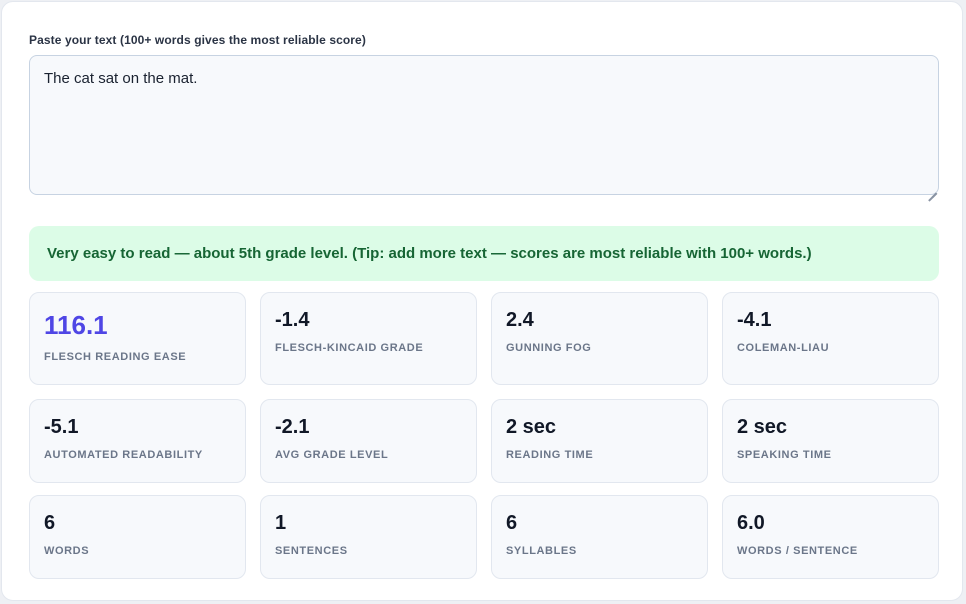  Describe the element at coordinates (137, 537) in the screenshot. I see `stat-words: 6 WORDS` at that location.